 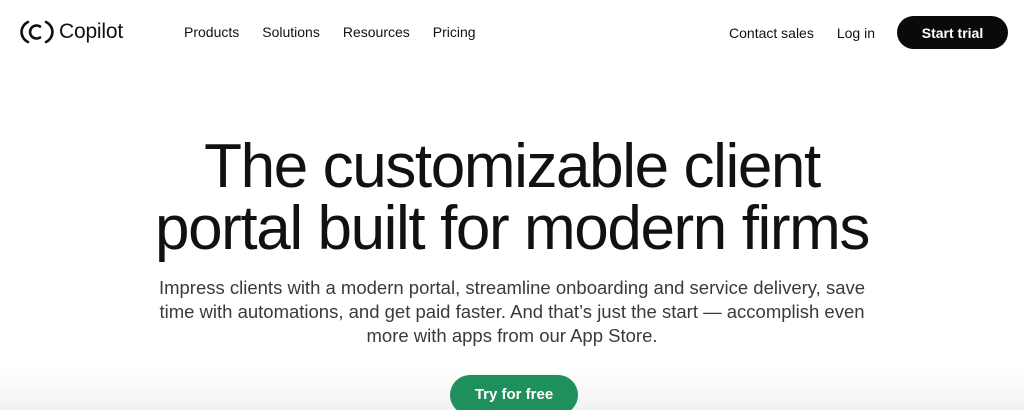 I want to click on contact-sales-link: Contact sales, so click(x=771, y=33).